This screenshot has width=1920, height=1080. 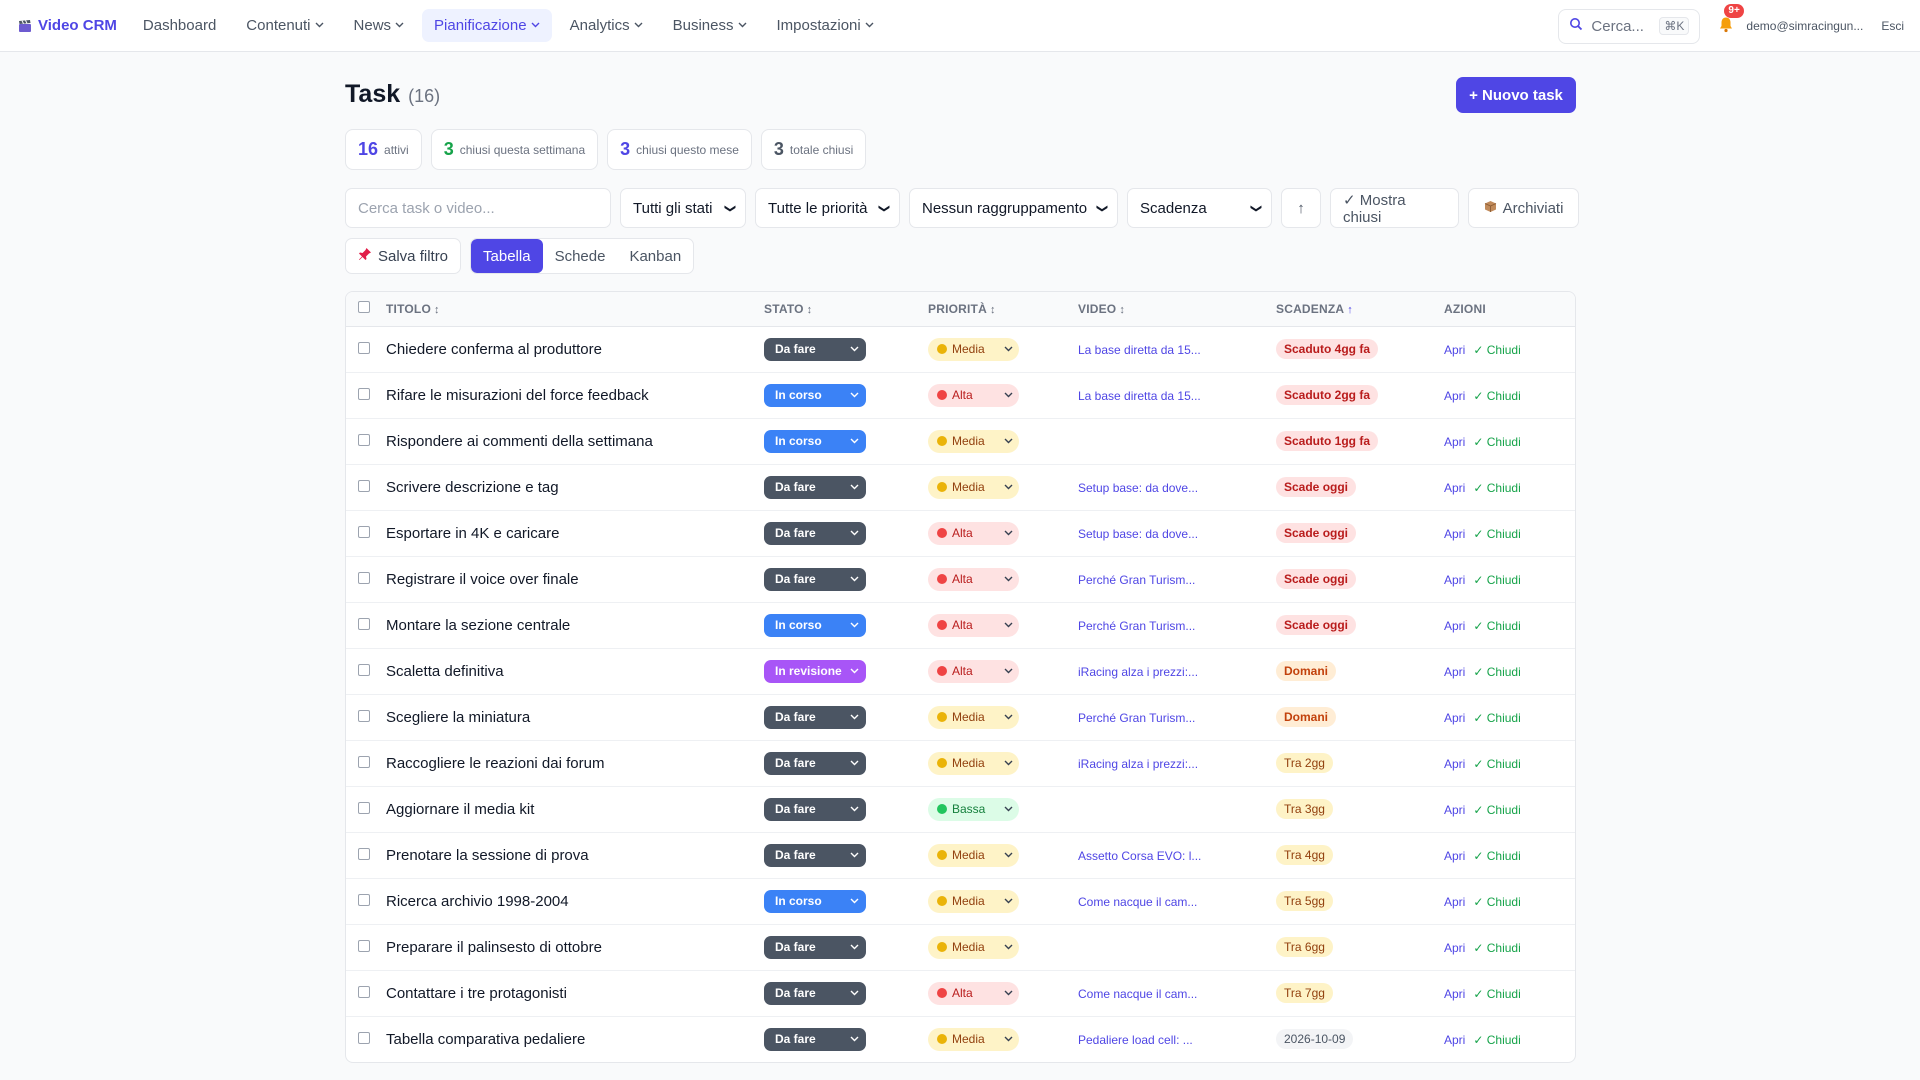 What do you see at coordinates (575, 763) in the screenshot?
I see `task-title: Raccogliere le reazioni dai forum` at bounding box center [575, 763].